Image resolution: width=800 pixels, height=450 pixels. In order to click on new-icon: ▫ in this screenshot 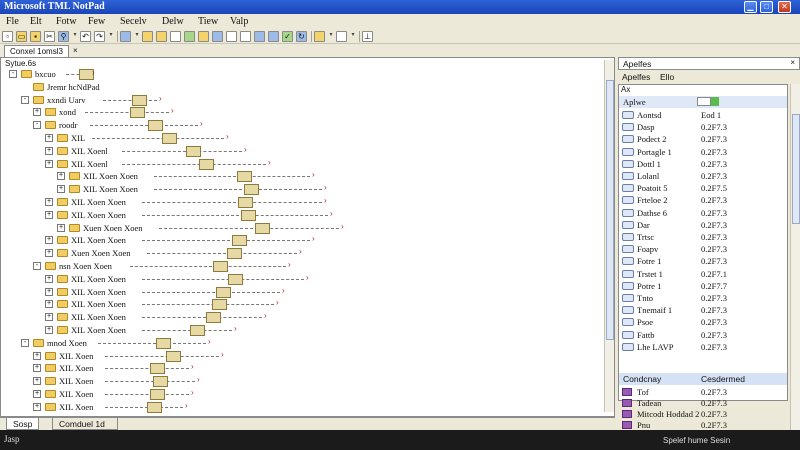, I will do `click(7, 36)`.